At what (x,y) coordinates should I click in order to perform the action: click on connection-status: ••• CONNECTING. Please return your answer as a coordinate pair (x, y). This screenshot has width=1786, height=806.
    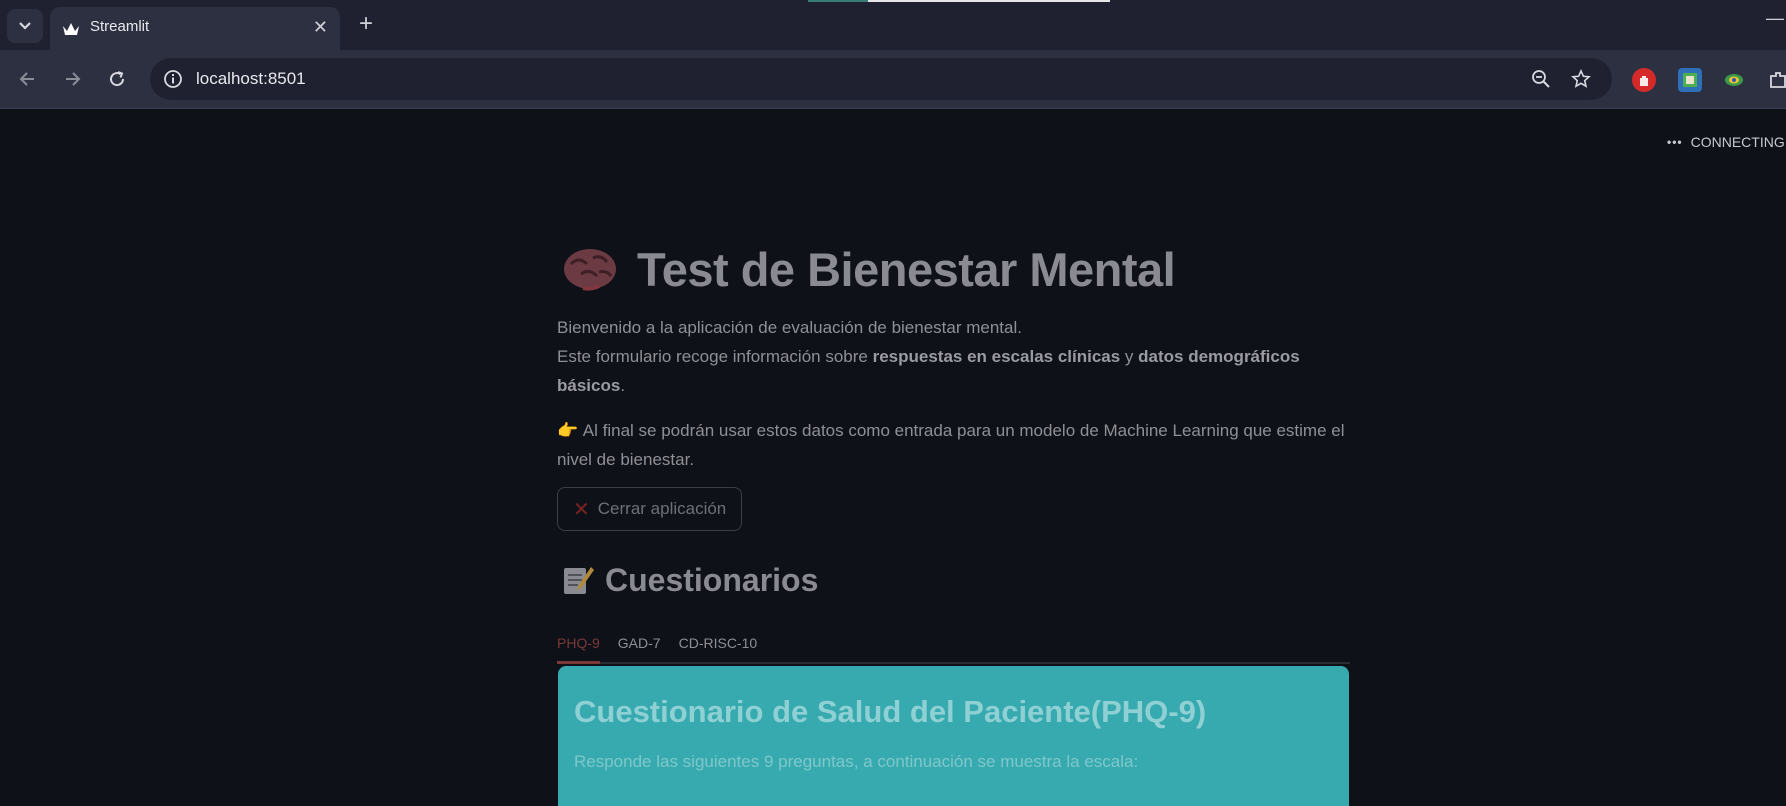
    Looking at the image, I should click on (1726, 142).